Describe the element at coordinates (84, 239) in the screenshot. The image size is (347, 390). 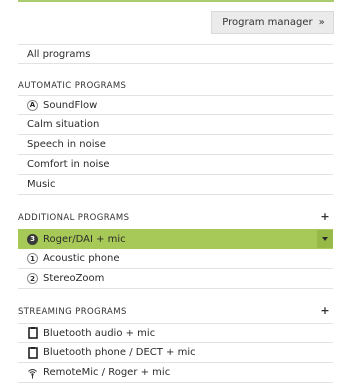
I see `program-label: Roger/DAI + mic` at that location.